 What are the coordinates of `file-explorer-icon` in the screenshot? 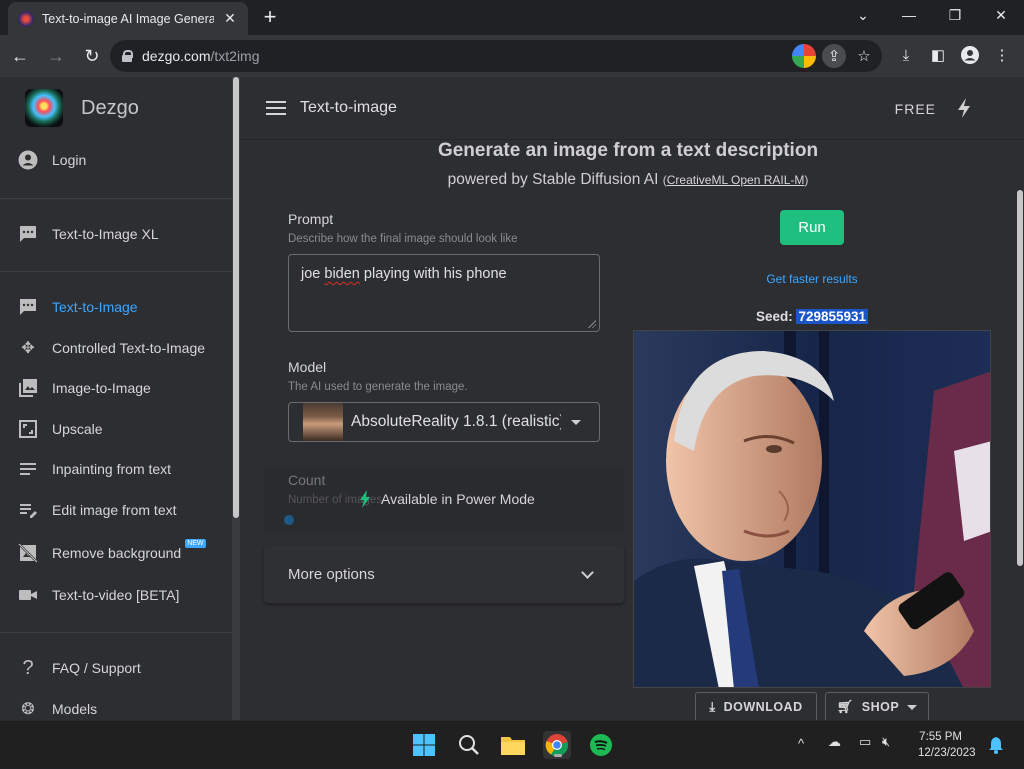 It's located at (513, 745).